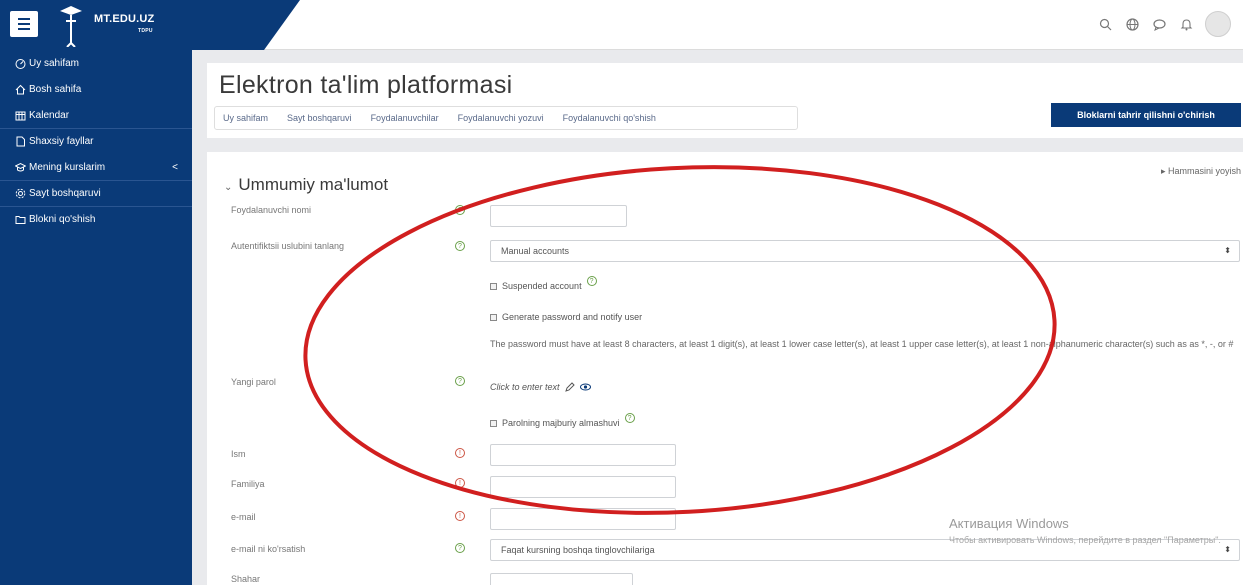 Image resolution: width=1243 pixels, height=585 pixels. I want to click on auth-method-label: Autentifiktsii uslubini tanlang, so click(288, 246).